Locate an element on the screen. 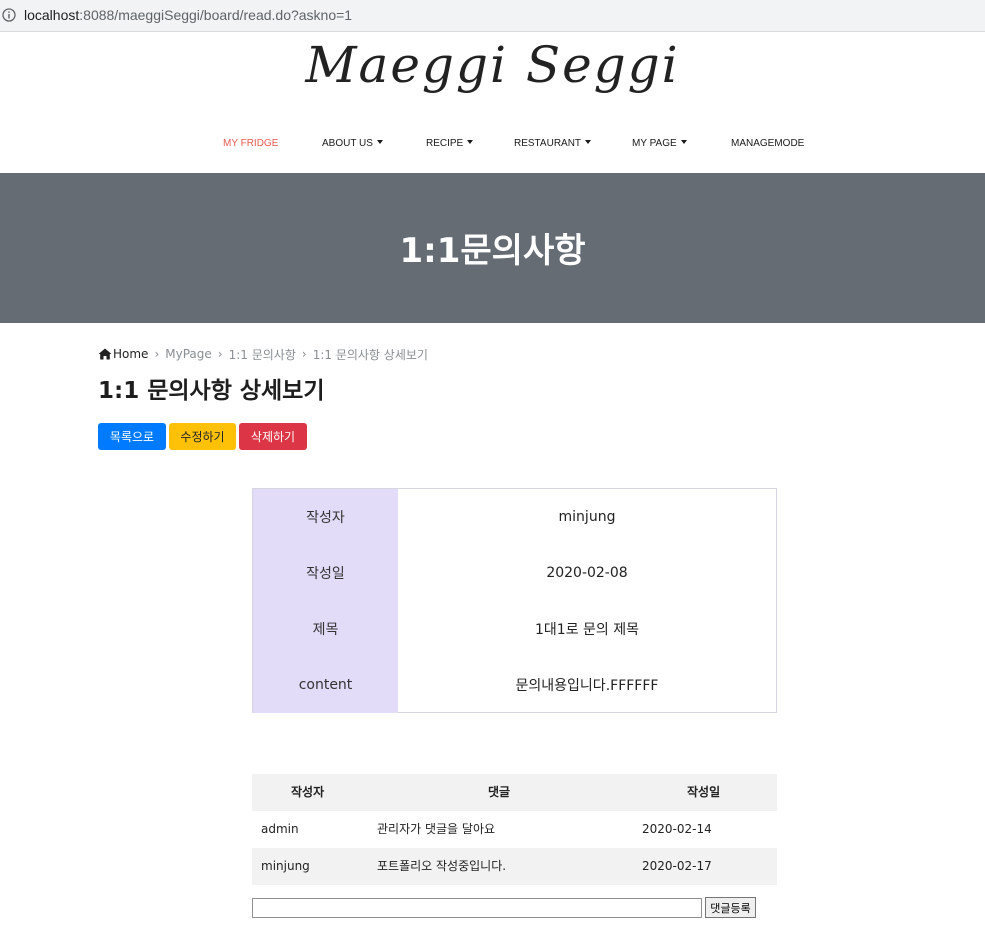 The width and height of the screenshot is (985, 926). detail-label: 제목 is located at coordinates (325, 629).